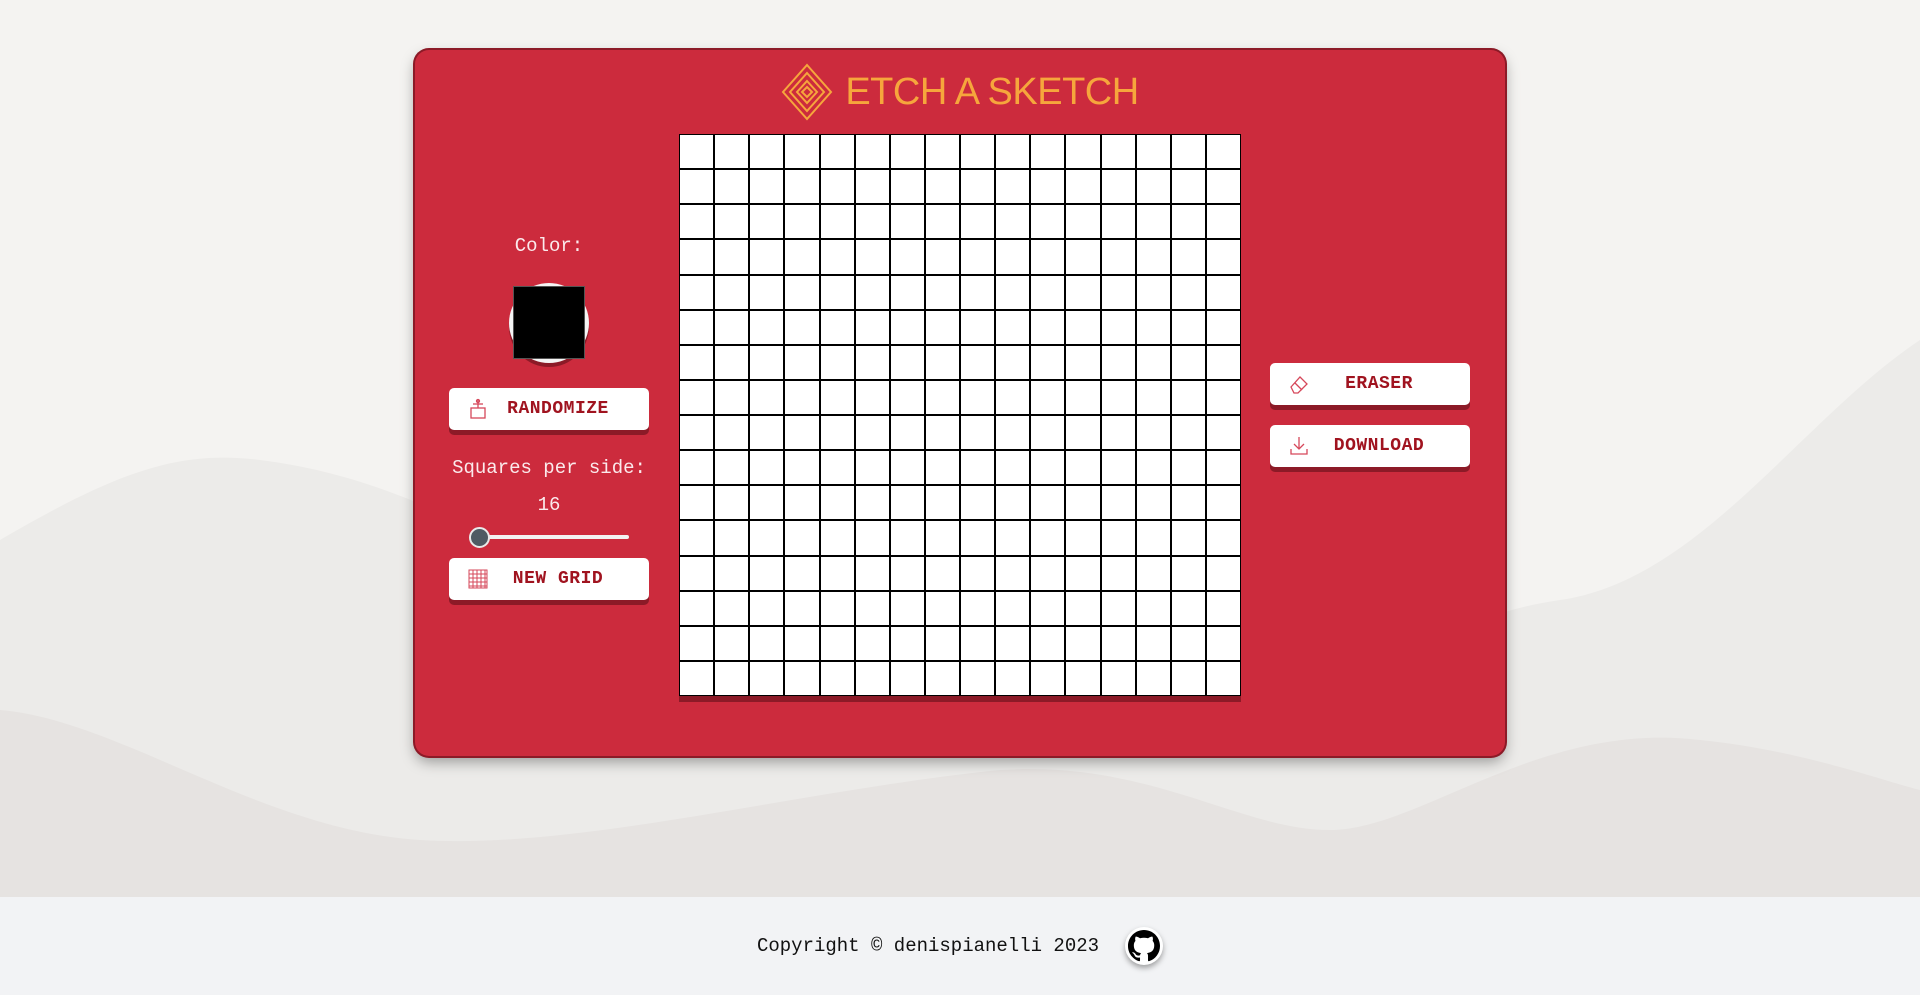  What do you see at coordinates (549, 322) in the screenshot?
I see `color-swatch` at bounding box center [549, 322].